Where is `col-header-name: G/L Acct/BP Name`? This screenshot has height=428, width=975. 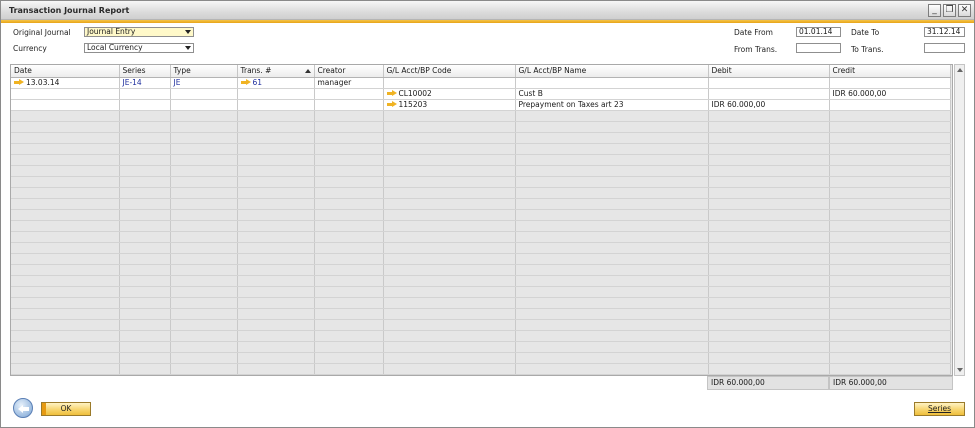 col-header-name: G/L Acct/BP Name is located at coordinates (612, 71).